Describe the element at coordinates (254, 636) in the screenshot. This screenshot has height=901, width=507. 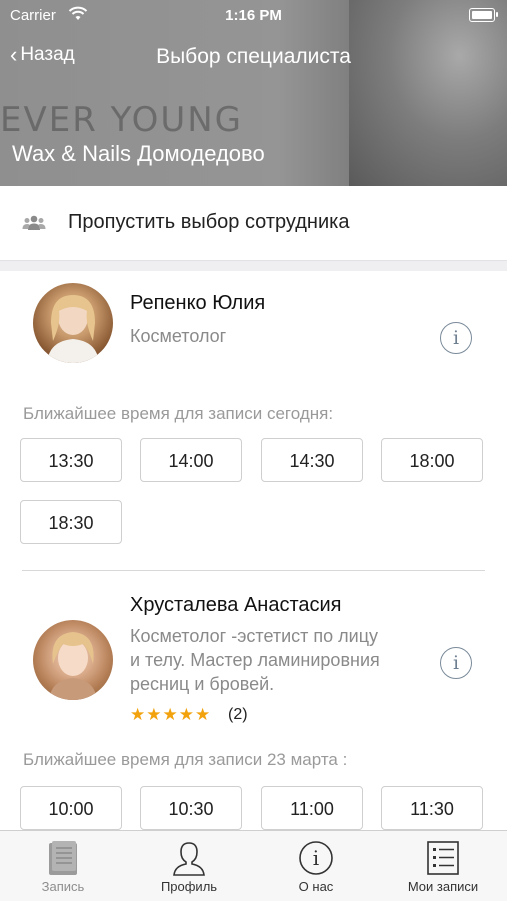
I see `specialist-role-line: Косметолог -эстетист по лицу` at that location.